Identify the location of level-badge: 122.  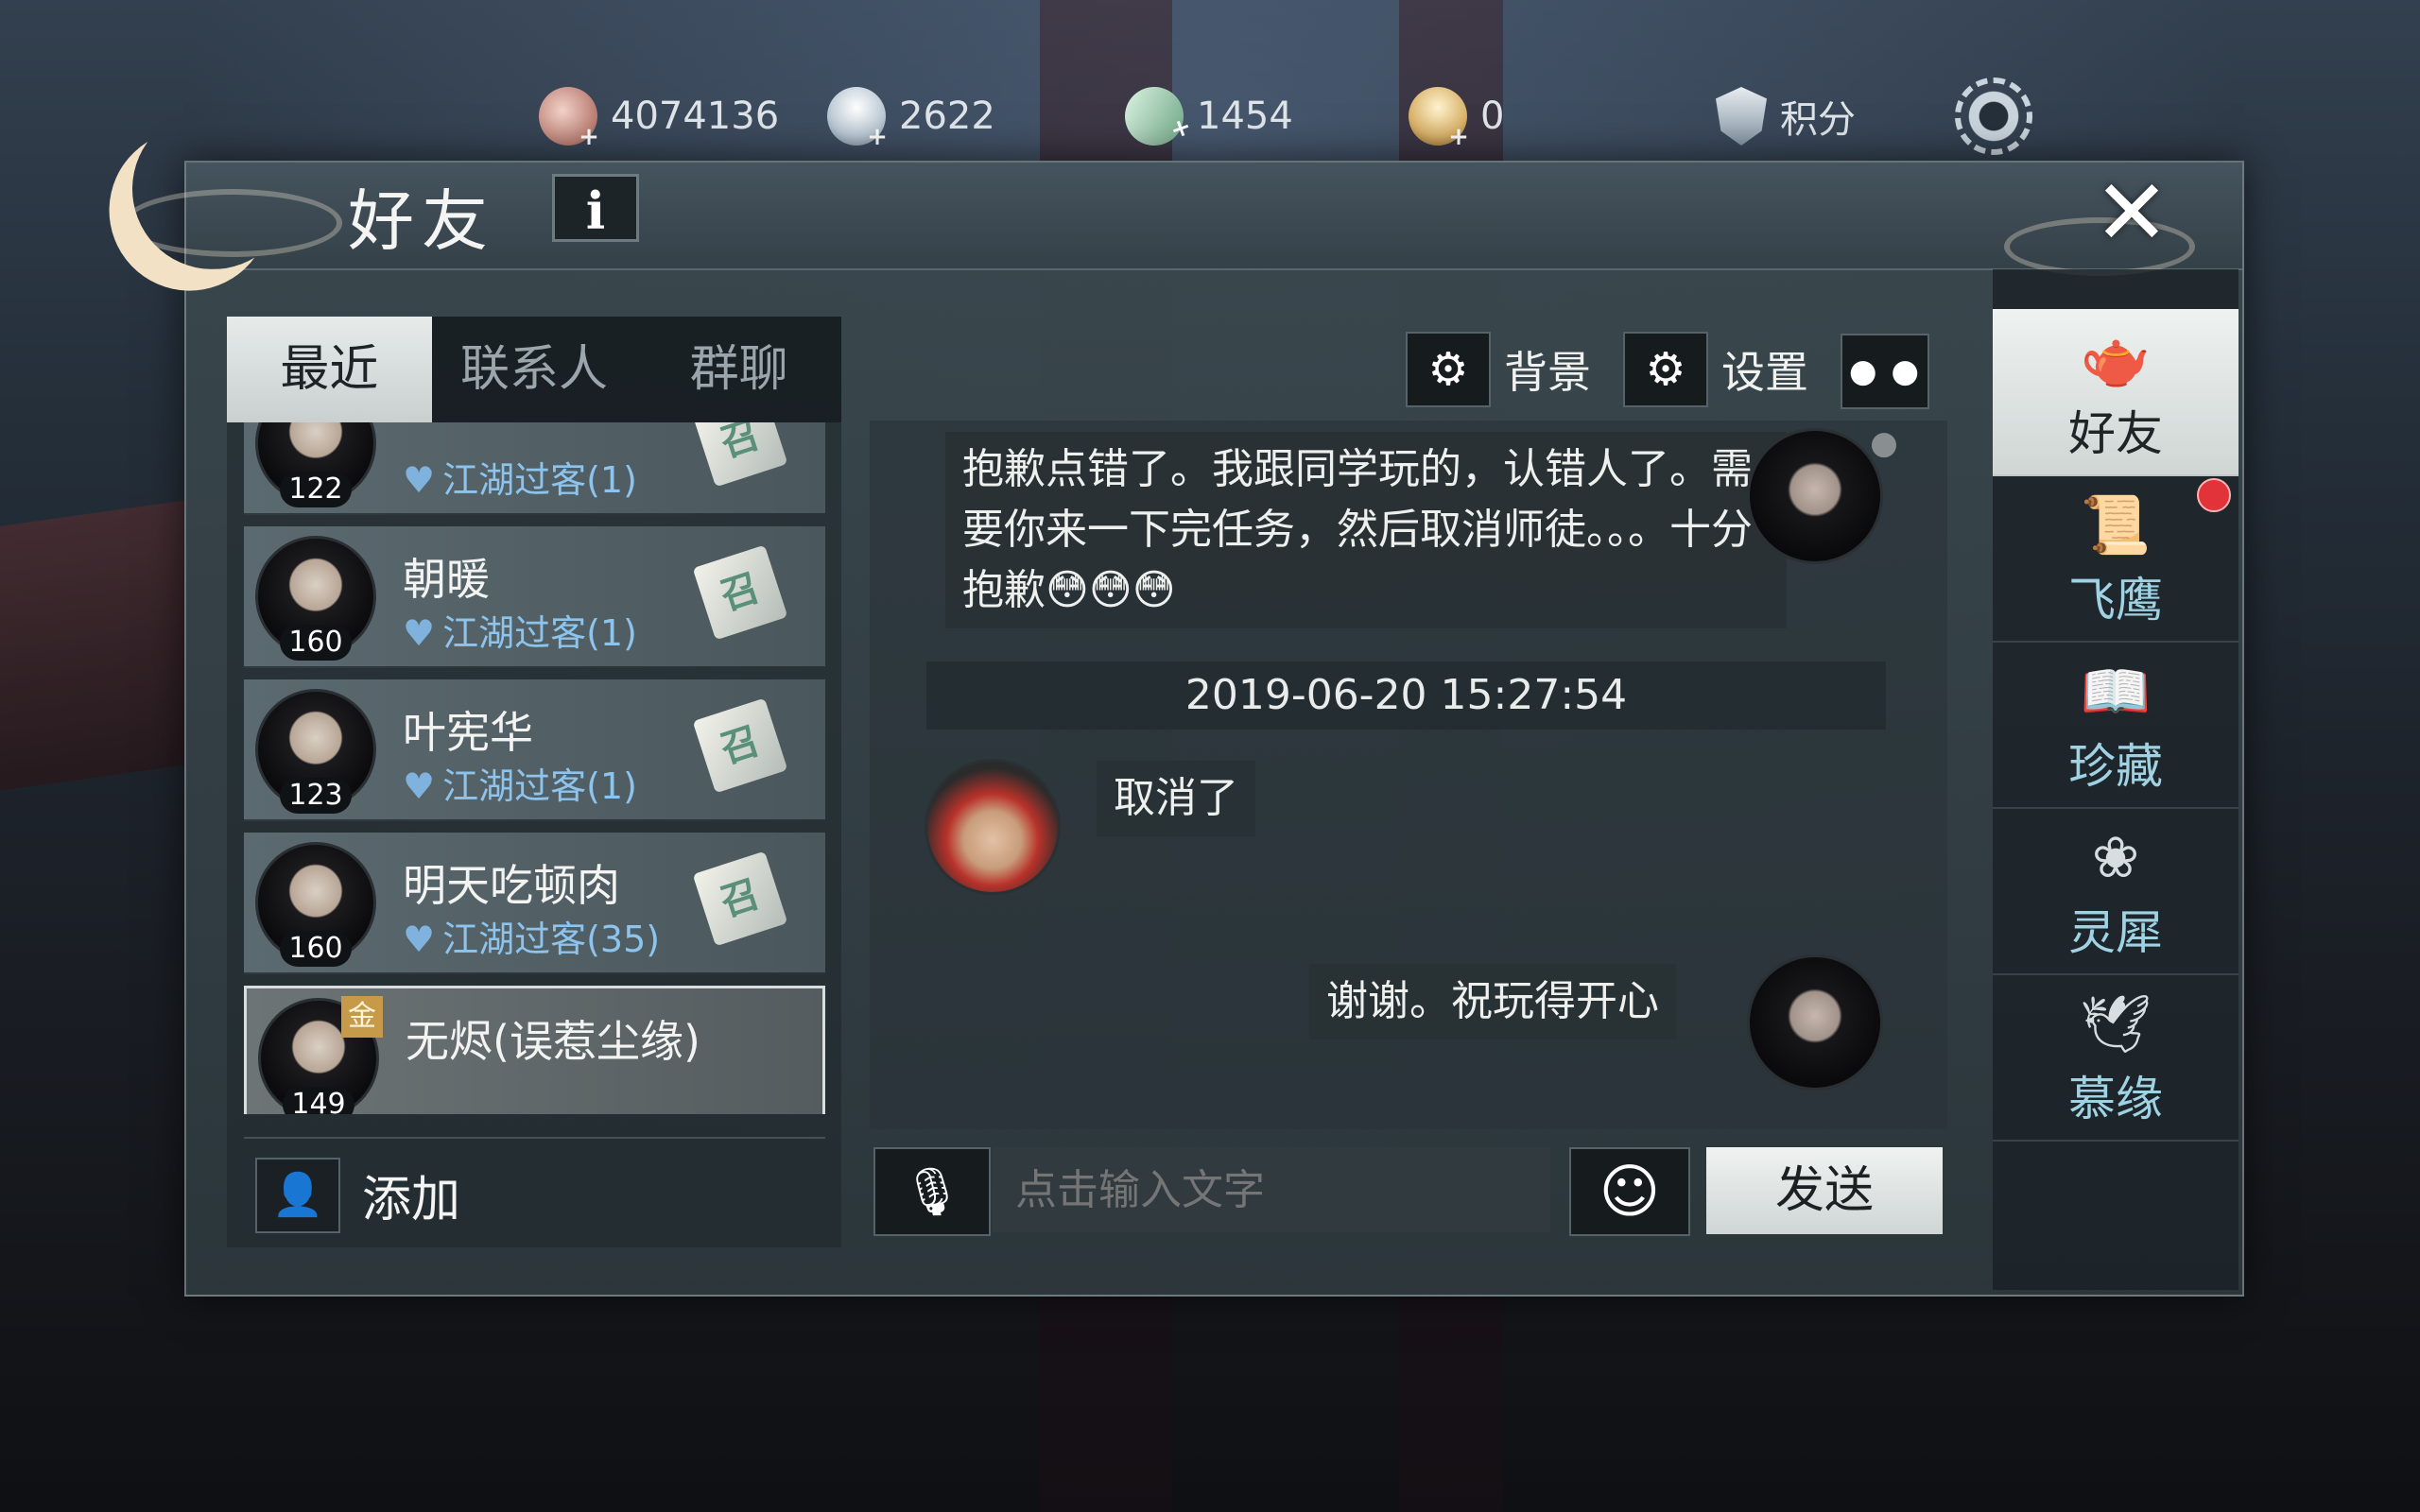
(316, 489).